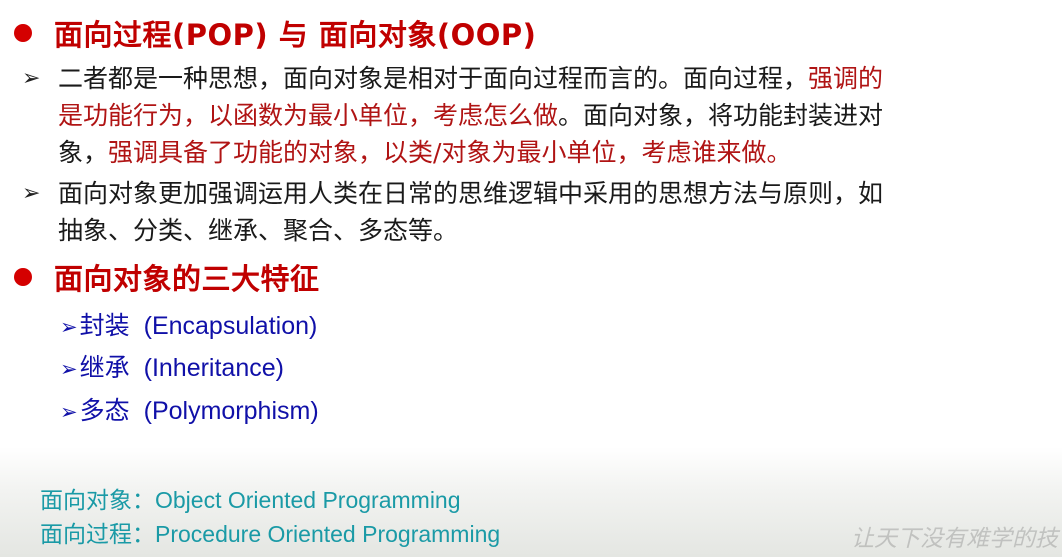 This screenshot has height=557, width=1062. What do you see at coordinates (172, 367) in the screenshot?
I see `feature-inheritance: ➢继承 (Inheritance)` at bounding box center [172, 367].